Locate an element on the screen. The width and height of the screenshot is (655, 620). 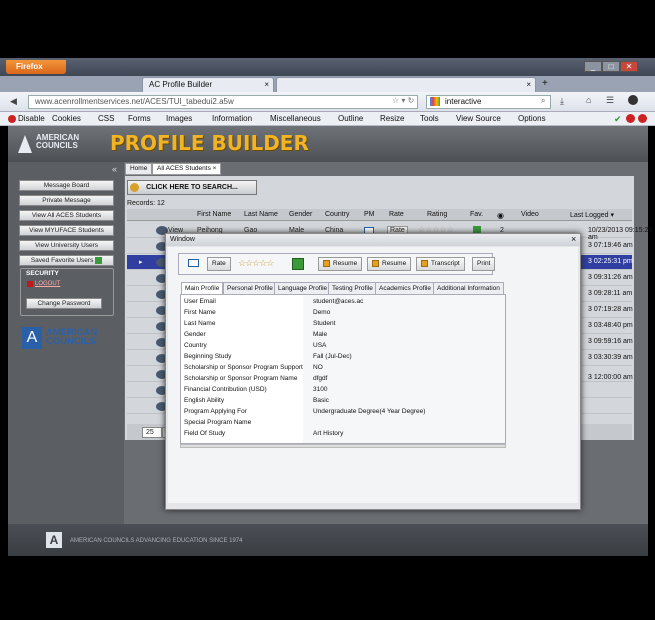
col-last-logged: Last Logged ▾ is located at coordinates (592, 215).